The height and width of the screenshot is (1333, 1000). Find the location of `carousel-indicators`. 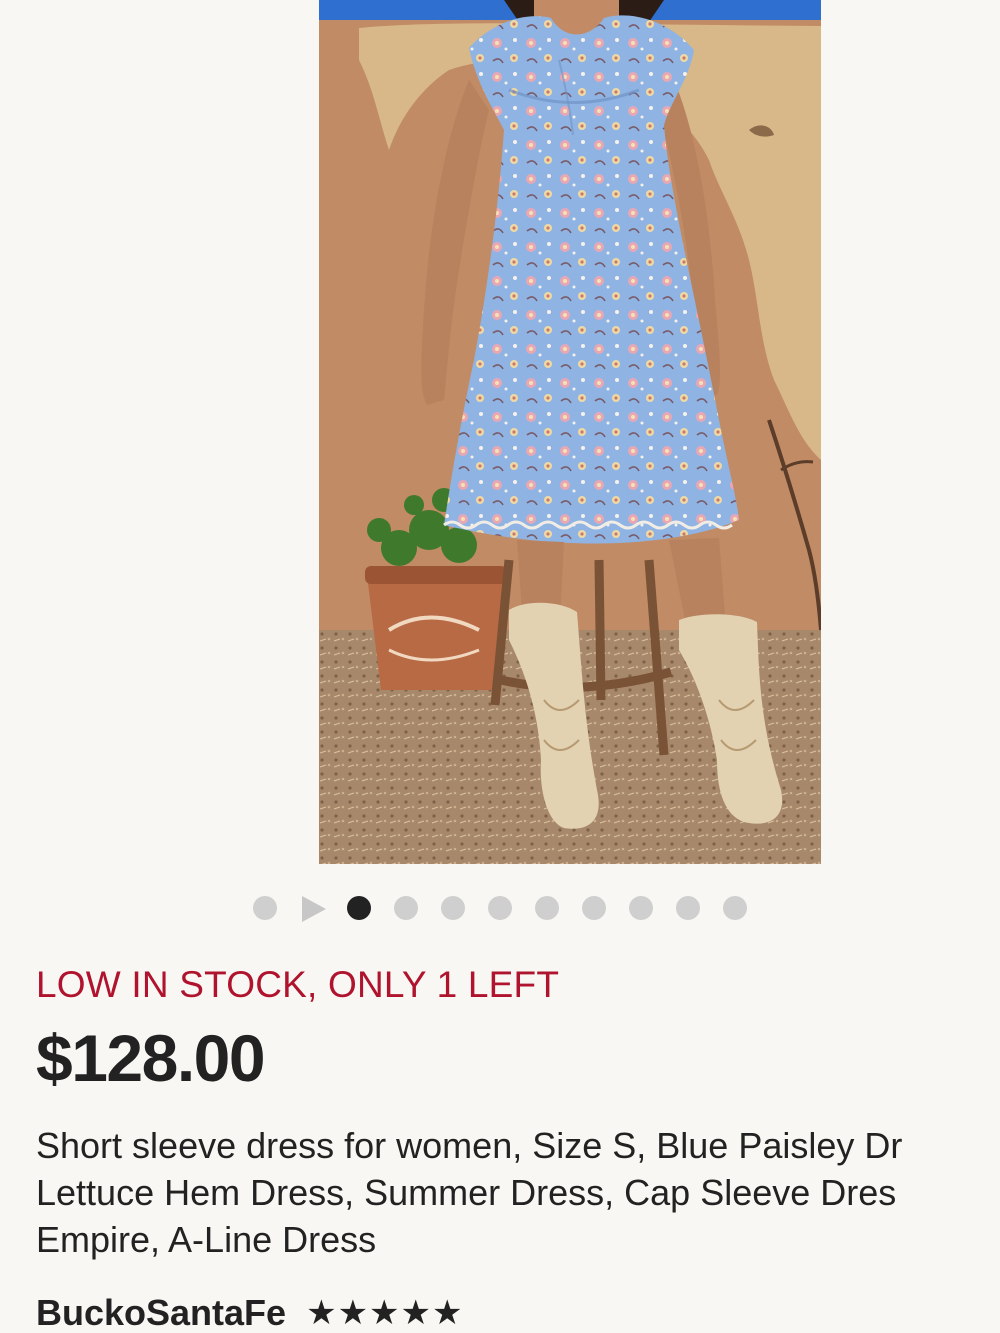

carousel-indicators is located at coordinates (500, 908).